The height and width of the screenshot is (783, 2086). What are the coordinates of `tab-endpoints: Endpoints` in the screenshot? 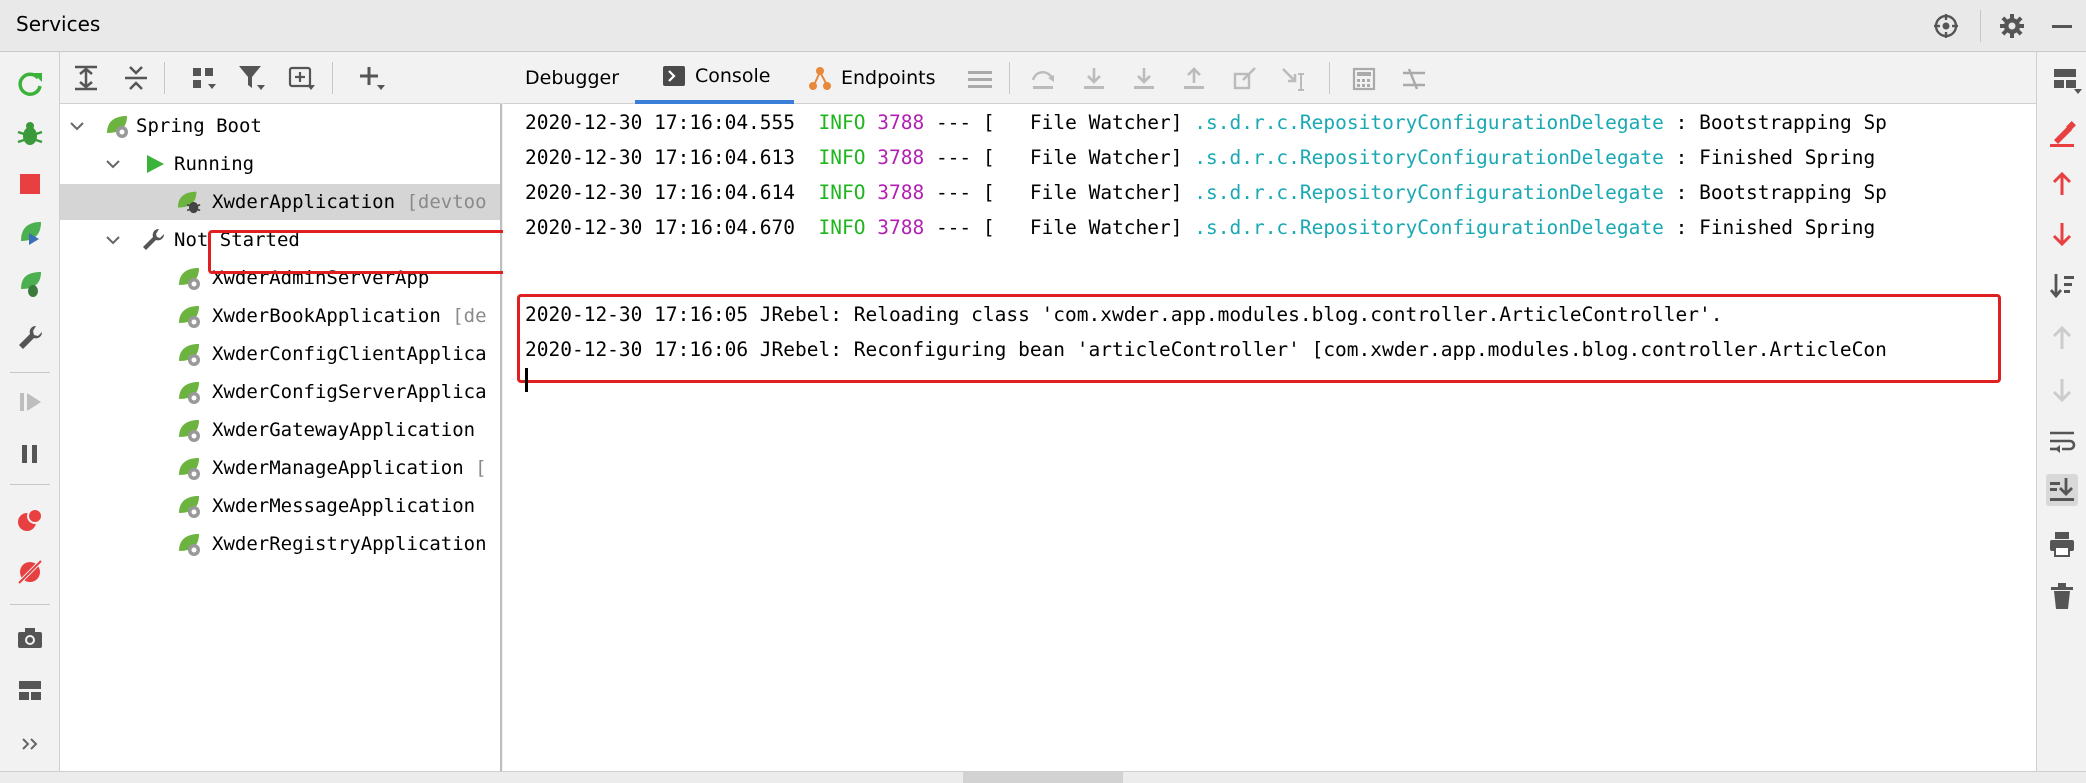 It's located at (871, 78).